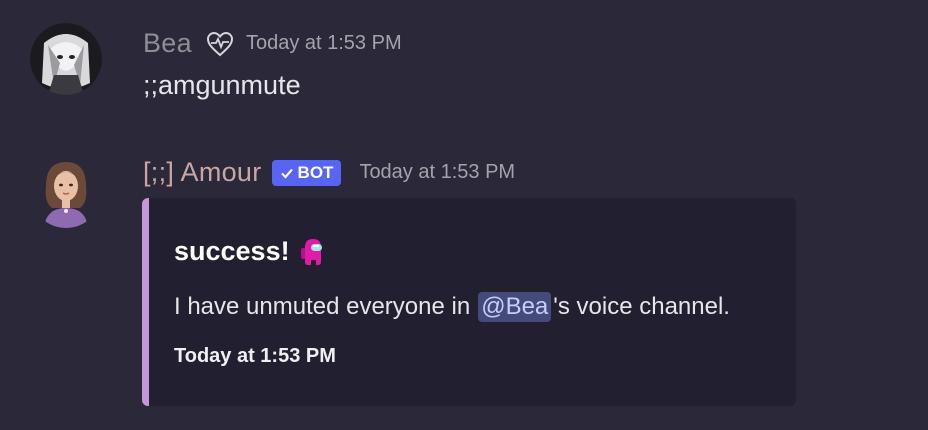 The width and height of the screenshot is (928, 430). I want to click on verified-check-icon, so click(286, 173).